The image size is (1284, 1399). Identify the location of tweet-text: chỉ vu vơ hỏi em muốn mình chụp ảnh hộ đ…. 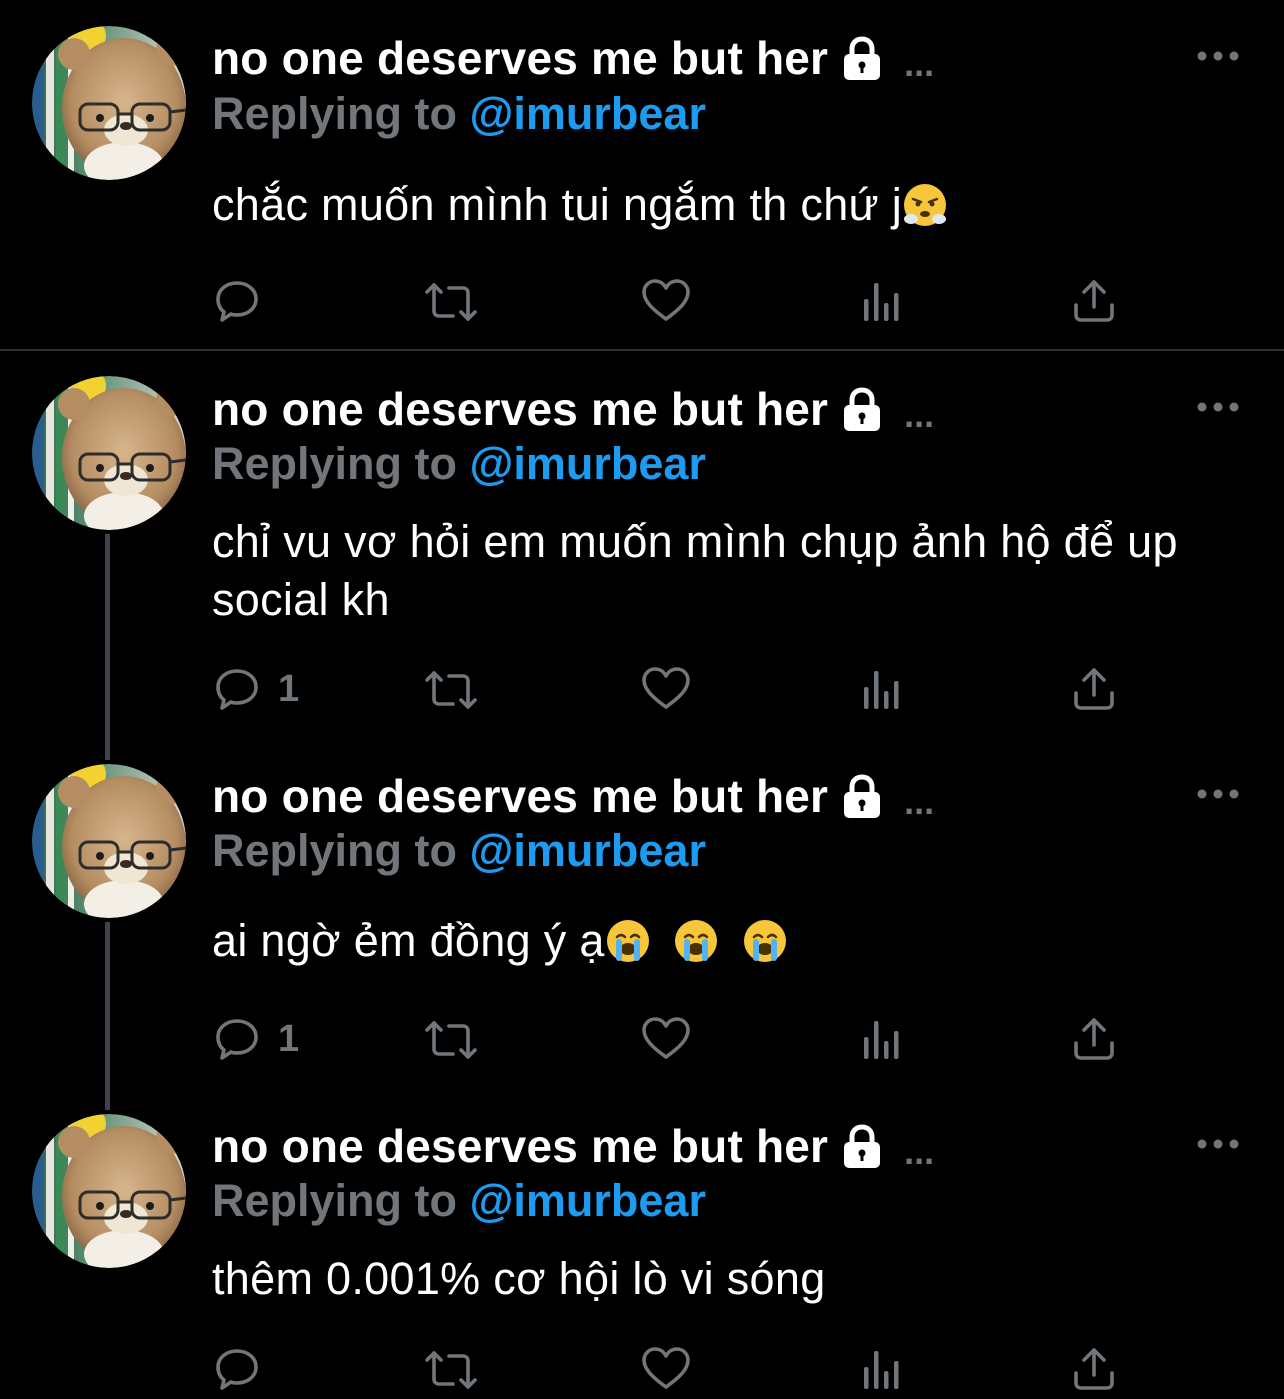
(727, 571).